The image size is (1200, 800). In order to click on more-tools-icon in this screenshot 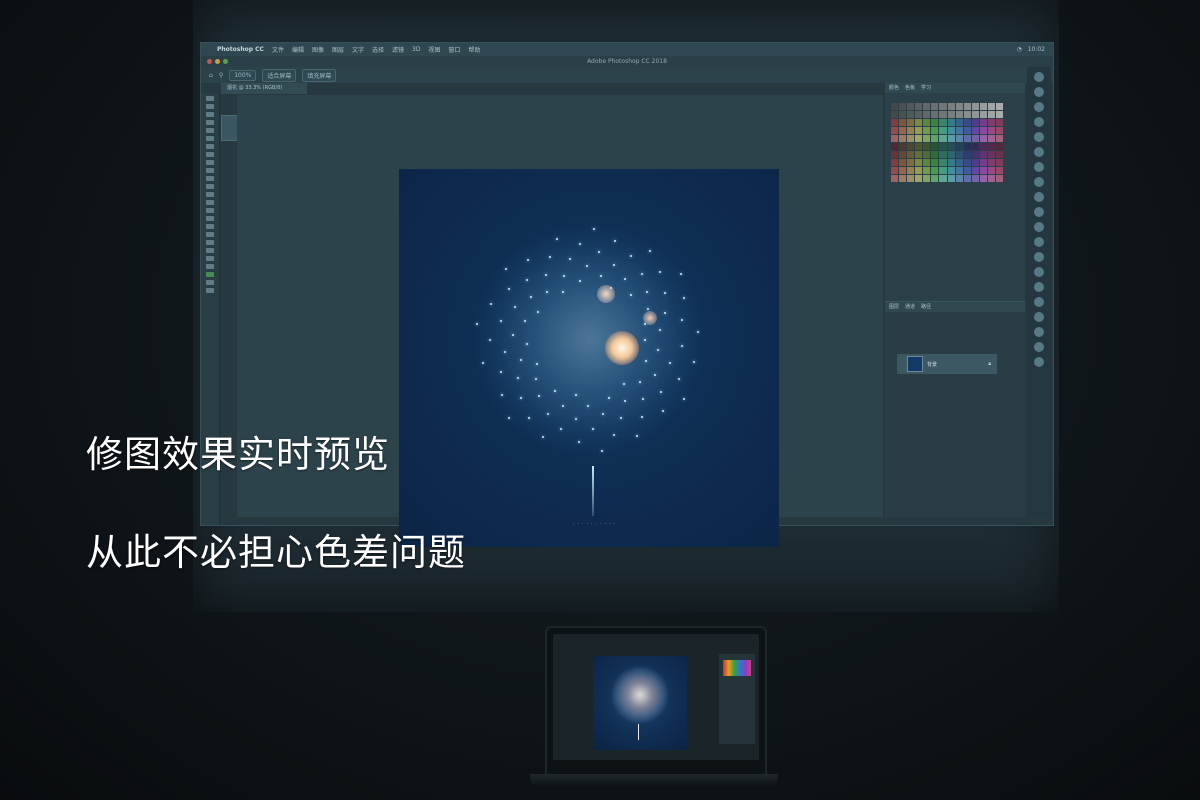, I will do `click(210, 266)`.